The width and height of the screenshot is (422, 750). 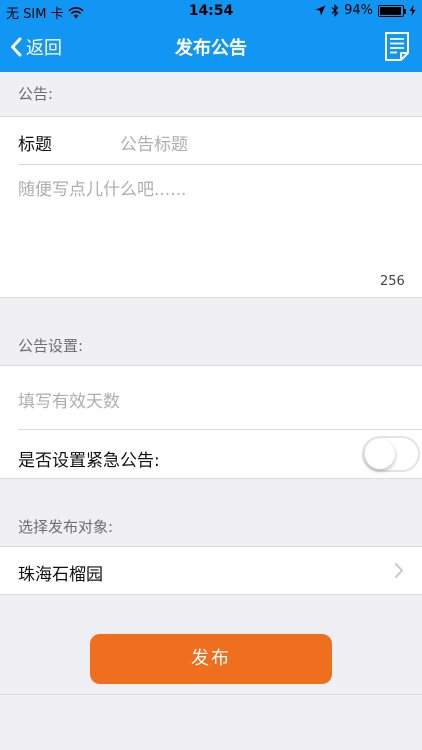 I want to click on title-label: 标题, so click(x=35, y=145).